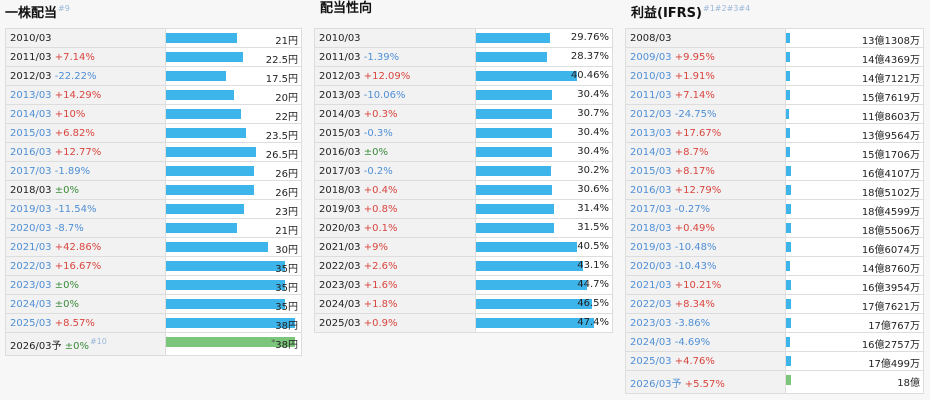 Image resolution: width=930 pixels, height=400 pixels. What do you see at coordinates (463, 228) in the screenshot?
I see `table-row: 2020/03 +0.1% 31.5%` at bounding box center [463, 228].